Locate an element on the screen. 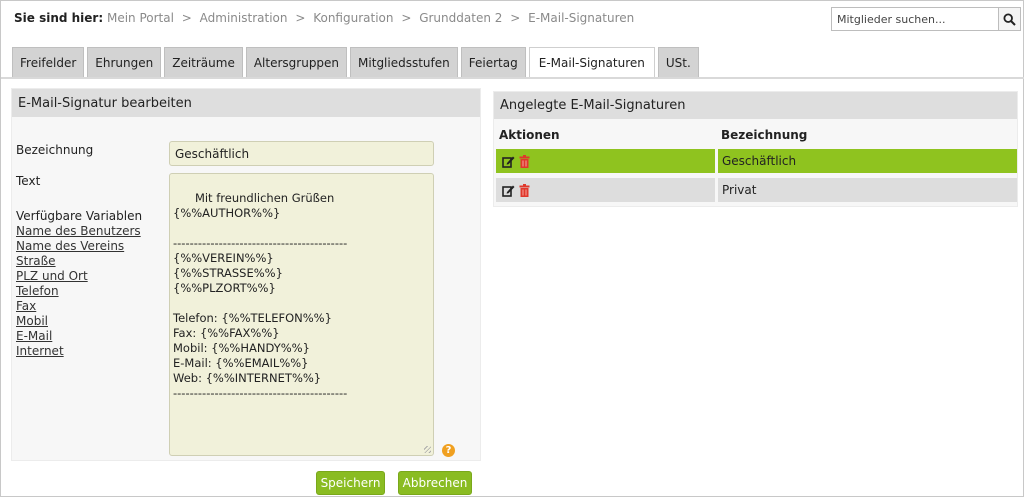 The width and height of the screenshot is (1024, 497). breadcrumb-item-konfiguration: Konfiguration is located at coordinates (353, 18).